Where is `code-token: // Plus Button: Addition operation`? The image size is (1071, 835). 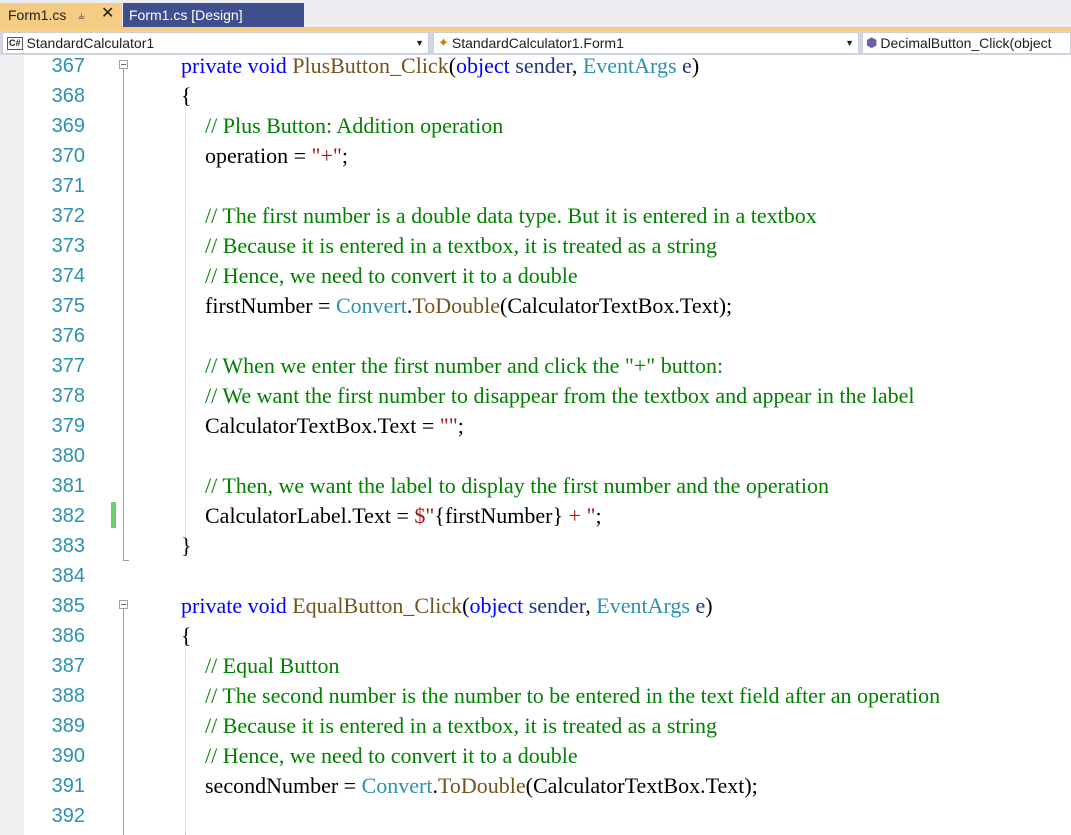 code-token: // Plus Button: Addition operation is located at coordinates (354, 125).